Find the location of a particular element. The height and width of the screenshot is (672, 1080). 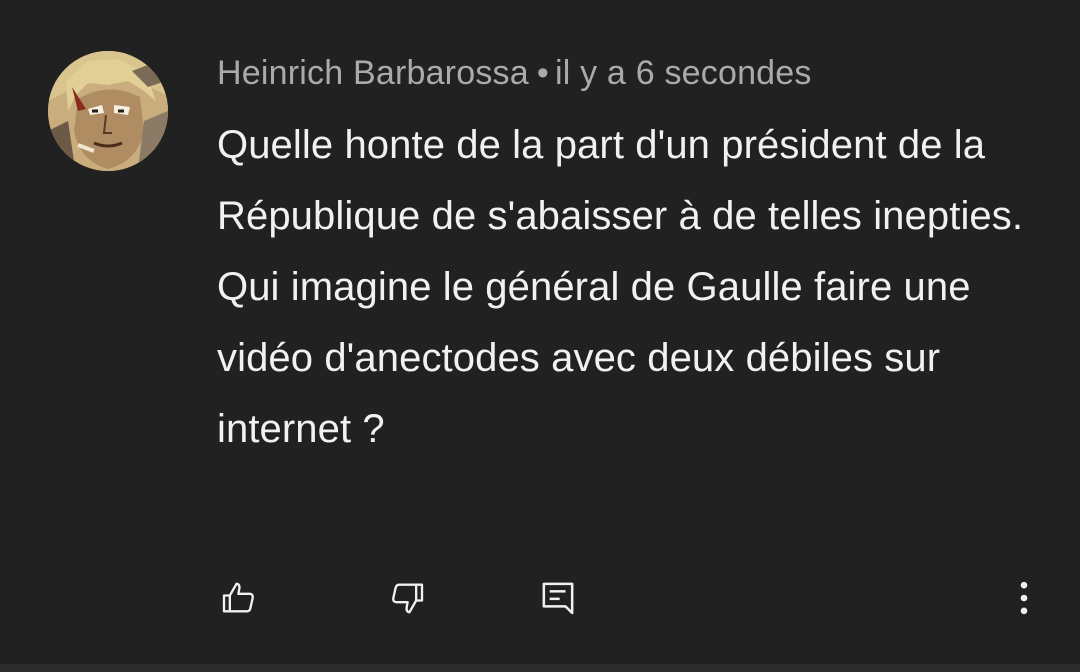

more-options-button is located at coordinates (1024, 598).